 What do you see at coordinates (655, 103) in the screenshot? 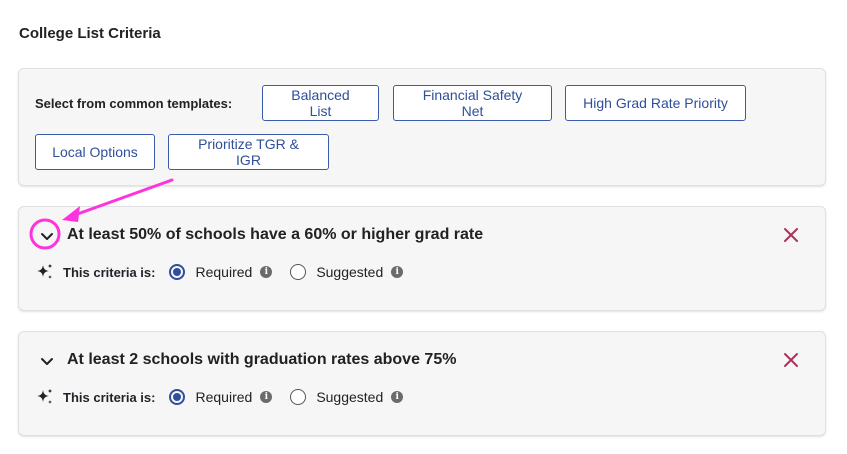
I see `template-high-grad-rate-priority-button: High Grad Rate Priority` at bounding box center [655, 103].